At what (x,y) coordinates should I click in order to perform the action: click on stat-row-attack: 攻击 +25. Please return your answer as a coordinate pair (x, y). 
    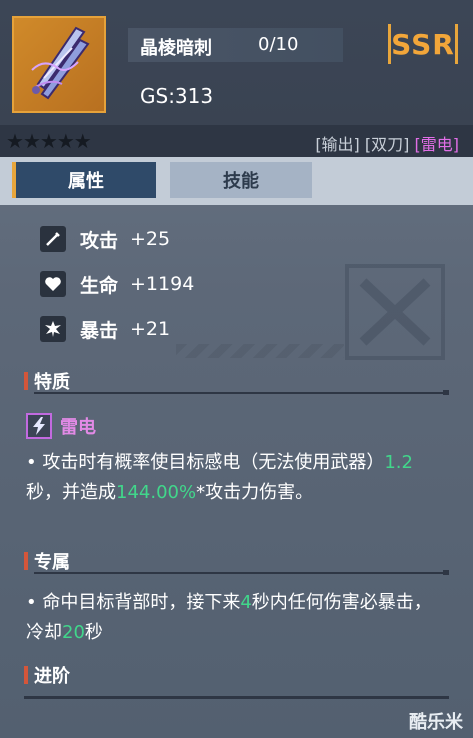
    Looking at the image, I should click on (105, 239).